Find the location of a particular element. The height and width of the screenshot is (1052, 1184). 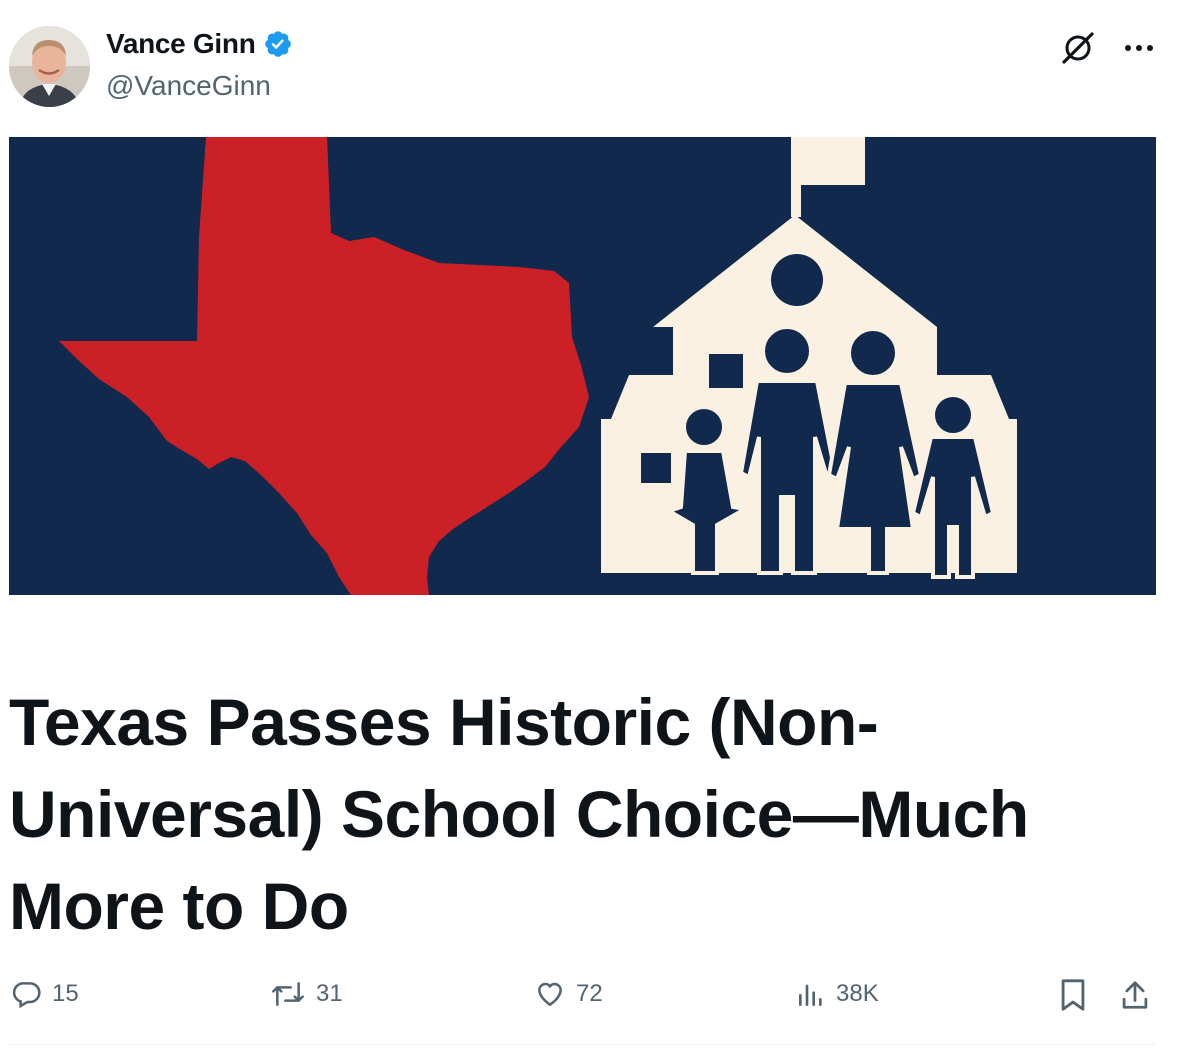

repost-icon is located at coordinates (288, 994).